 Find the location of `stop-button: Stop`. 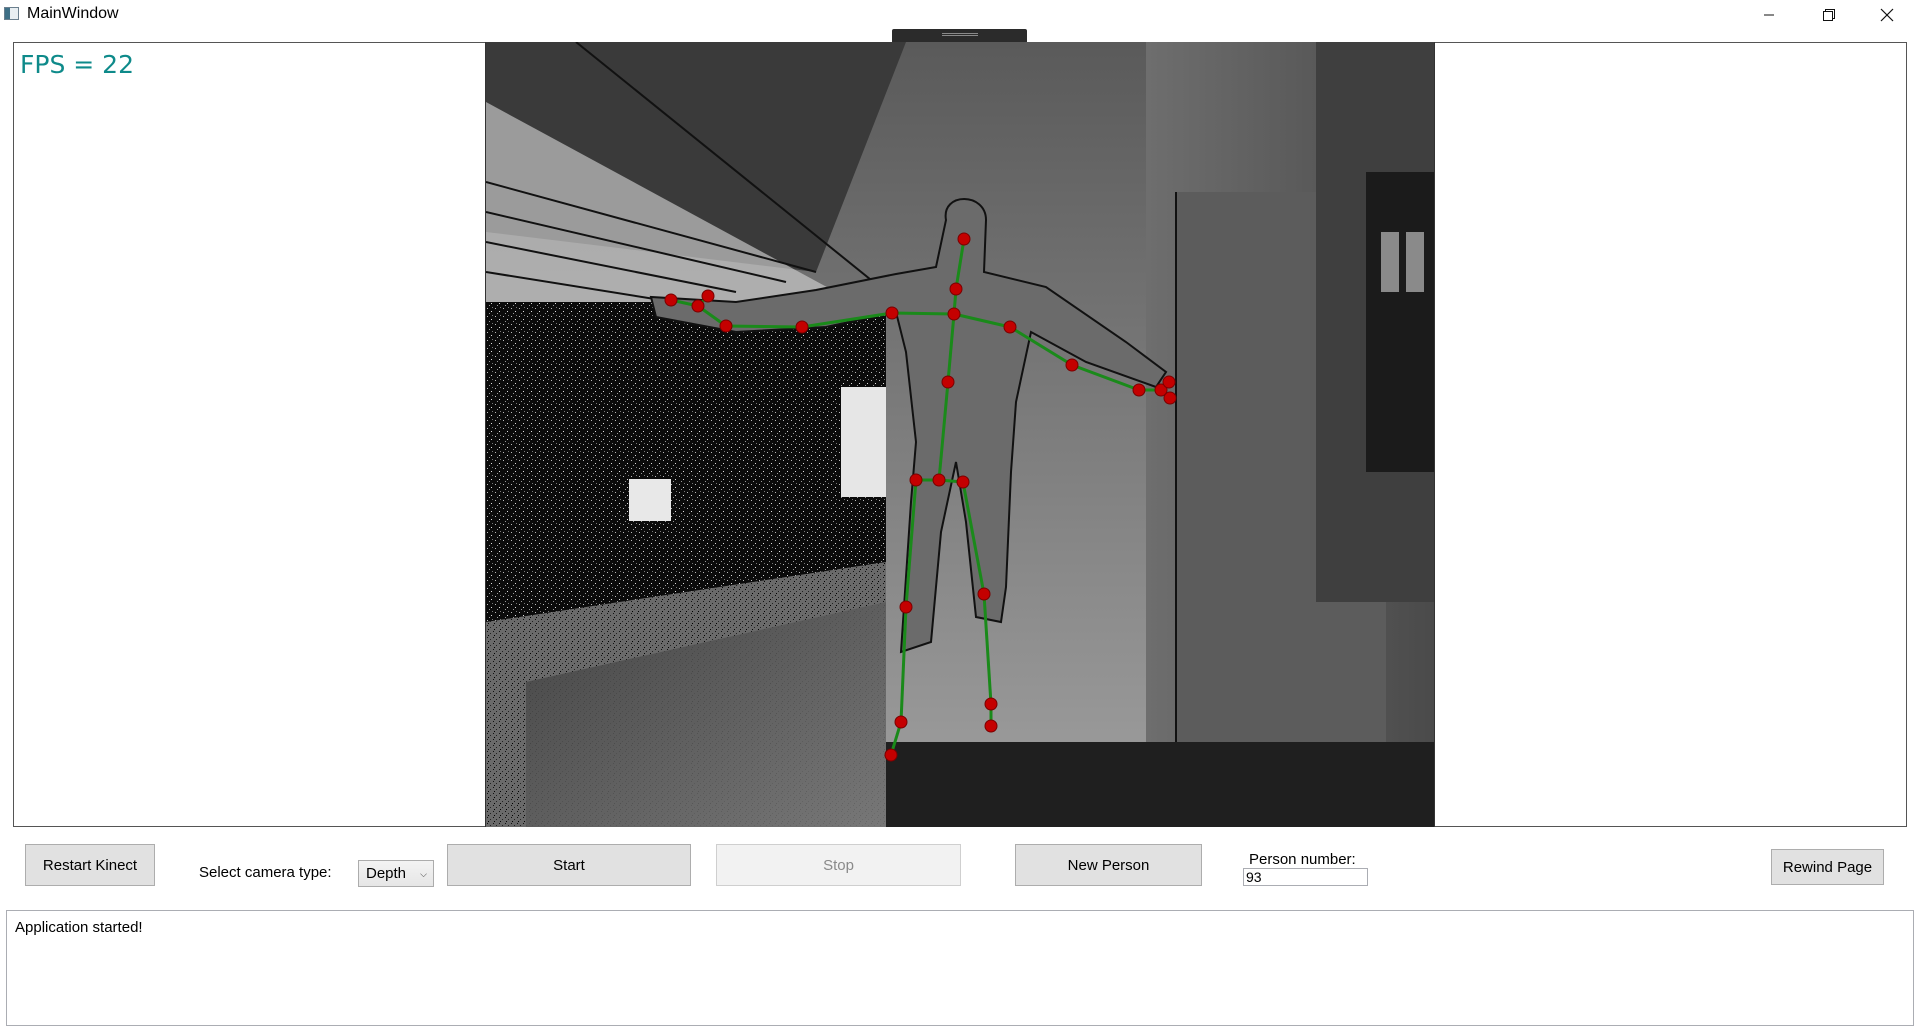

stop-button: Stop is located at coordinates (838, 865).